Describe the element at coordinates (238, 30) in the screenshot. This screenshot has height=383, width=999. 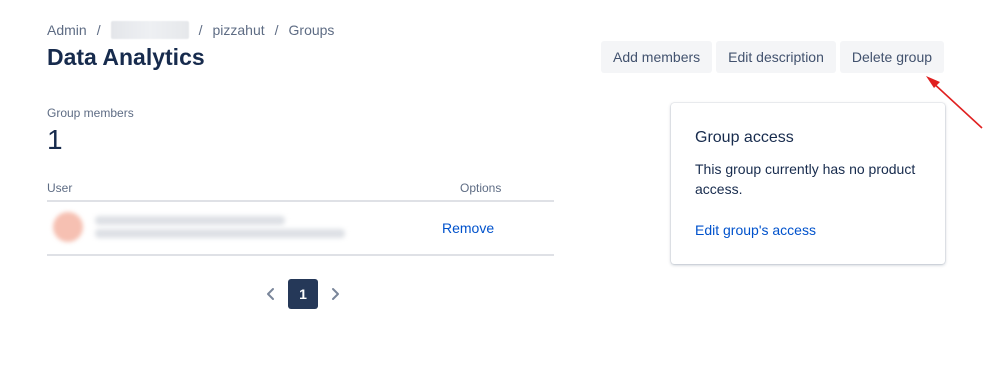
I see `breadcrumb-pizzahut: pizzahut` at that location.